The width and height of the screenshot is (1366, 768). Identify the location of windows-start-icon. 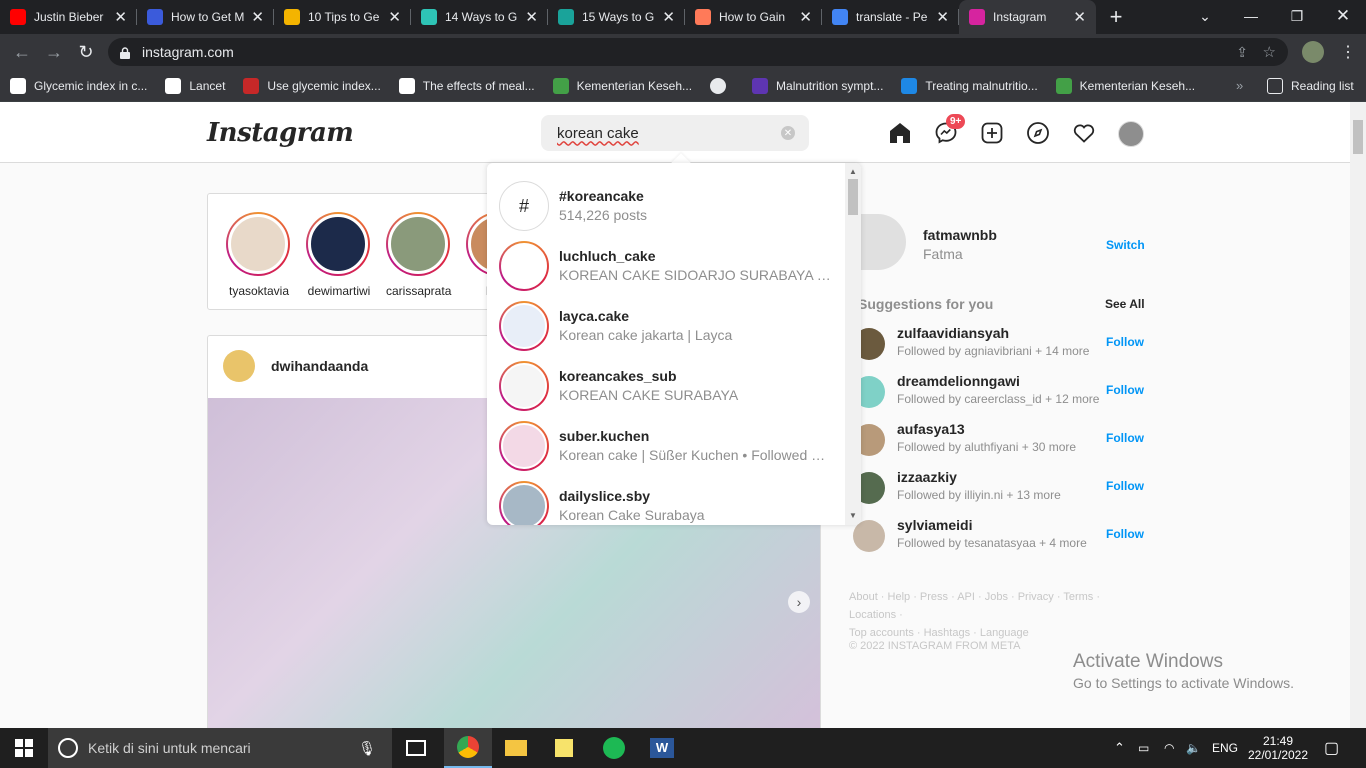
(24, 748).